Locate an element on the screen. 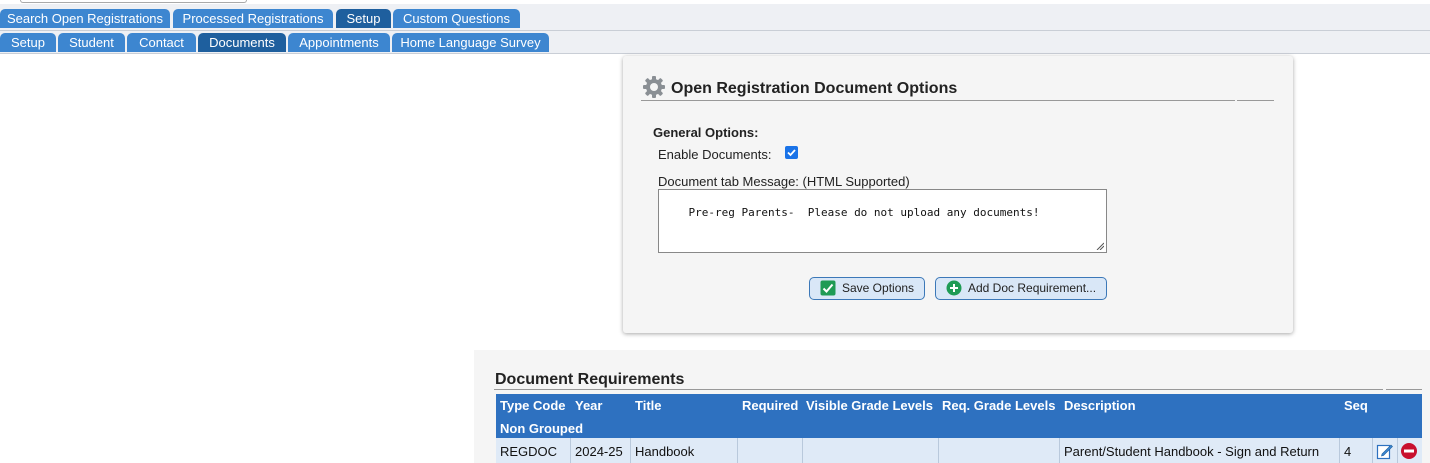 This screenshot has height=463, width=1430. col-visible-grade-levels: Visible Grade Levels is located at coordinates (869, 405).